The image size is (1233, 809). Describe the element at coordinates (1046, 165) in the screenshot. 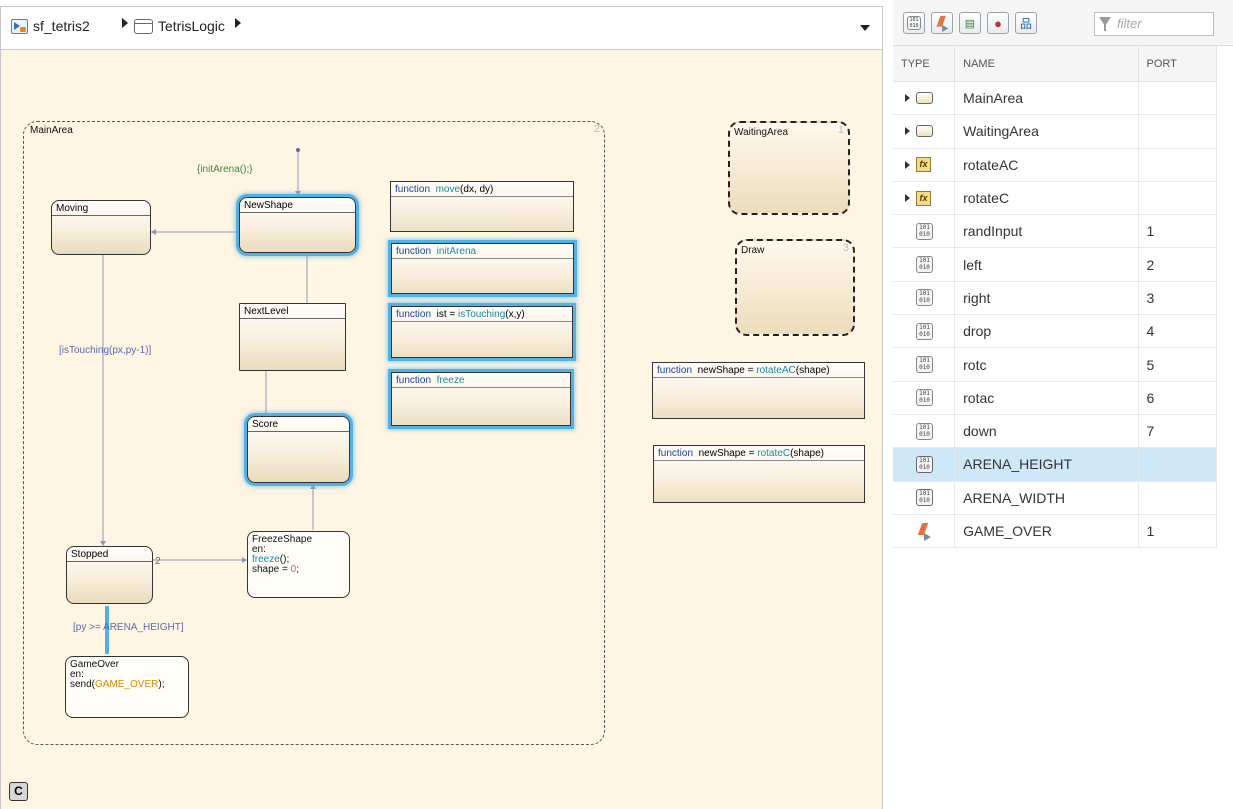

I see `symbol-name: rotateAC` at that location.